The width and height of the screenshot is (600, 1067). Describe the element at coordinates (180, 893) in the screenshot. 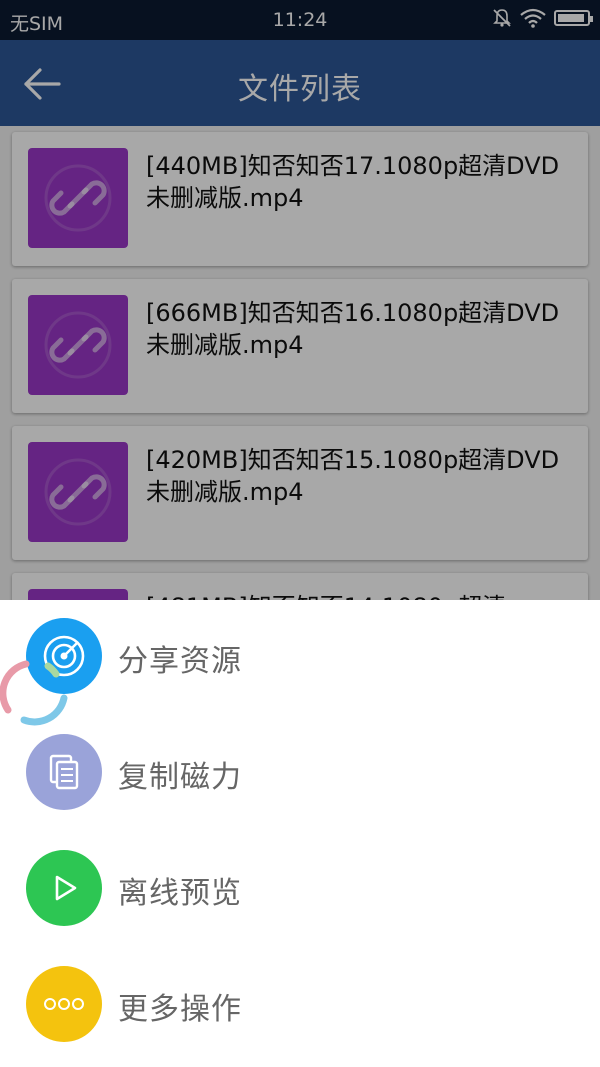

I see `offline-preview-label: 离线预览` at that location.